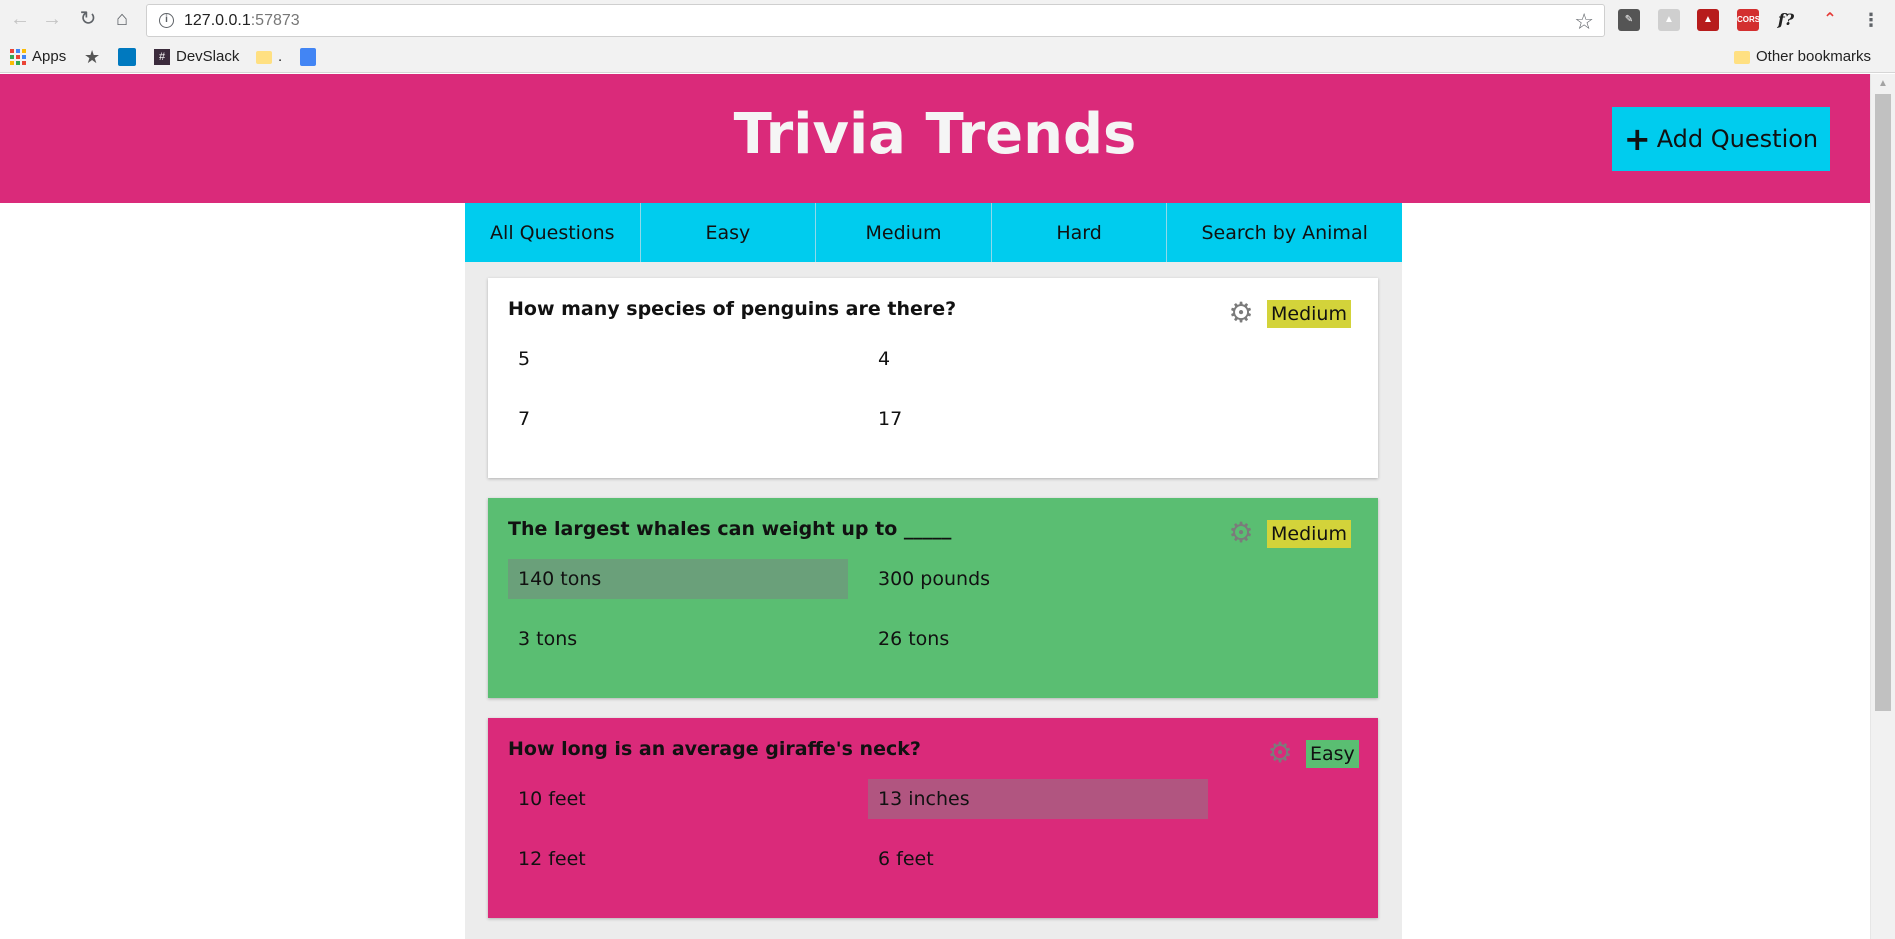 The image size is (1895, 939). Describe the element at coordinates (1883, 83) in the screenshot. I see `scroll-up-arrow-icon: ▲` at that location.